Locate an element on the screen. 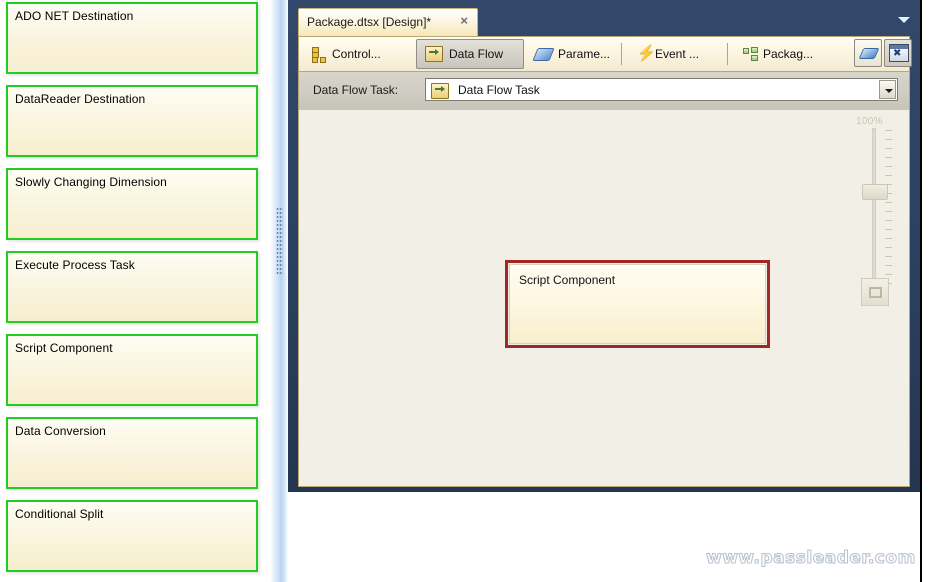 This screenshot has width=948, height=582. toolbox-item-label: Slowly Changing Dimension is located at coordinates (91, 182).